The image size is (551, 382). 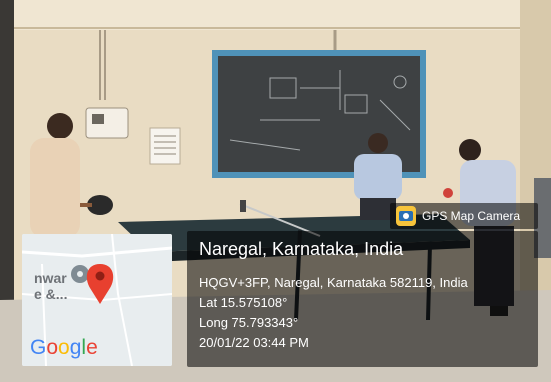 What do you see at coordinates (80, 274) in the screenshot?
I see `place-marker-icon` at bounding box center [80, 274].